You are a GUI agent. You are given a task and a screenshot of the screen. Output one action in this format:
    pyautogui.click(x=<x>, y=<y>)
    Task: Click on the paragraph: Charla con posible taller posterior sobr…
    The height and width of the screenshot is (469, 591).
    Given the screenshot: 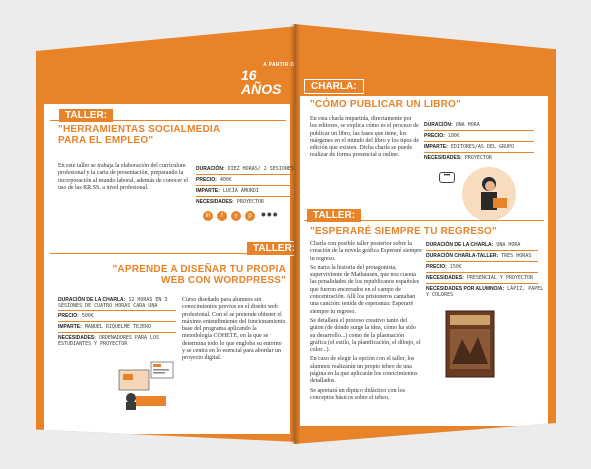 What is the action you would take?
    pyautogui.click(x=366, y=251)
    